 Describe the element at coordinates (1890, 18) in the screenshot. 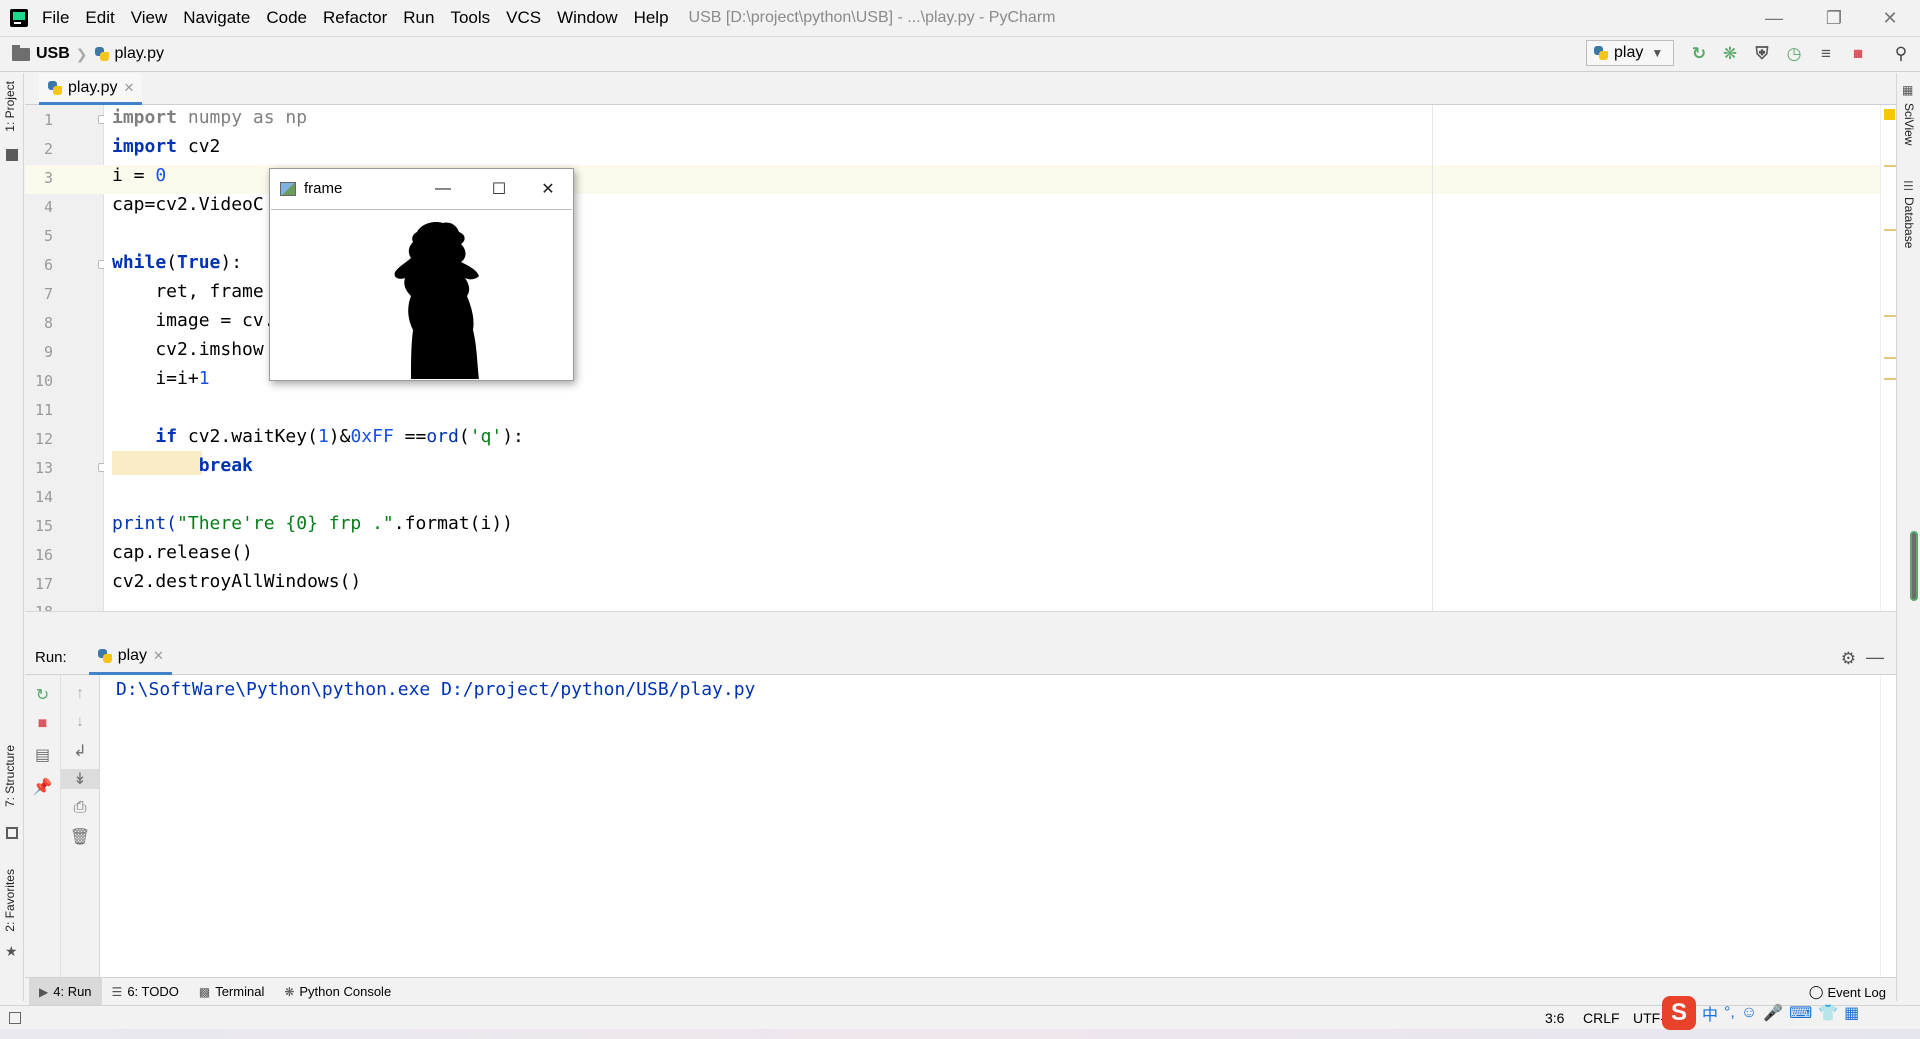

I see `close-window-button: ✕` at that location.